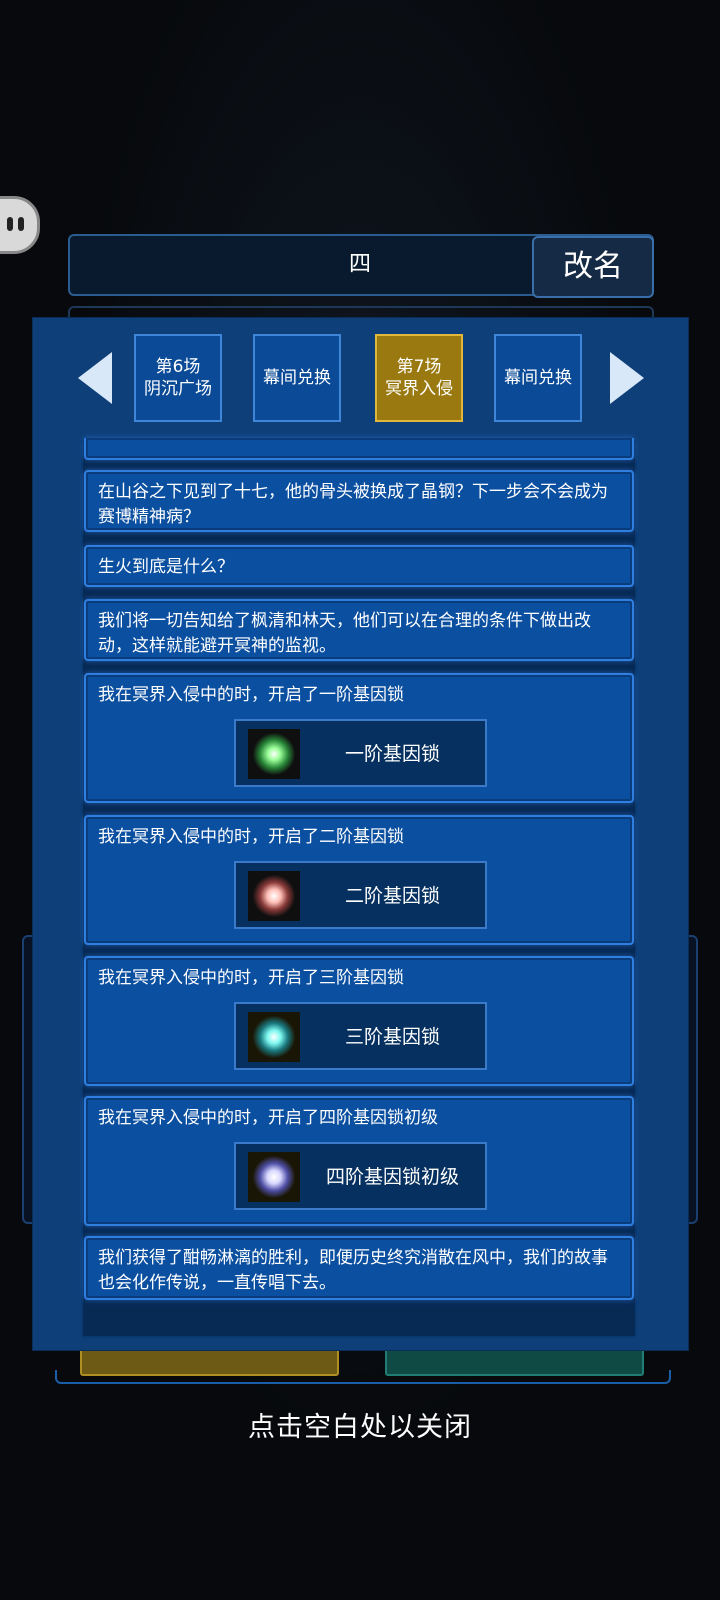 The height and width of the screenshot is (1600, 720). I want to click on cyan-star-icon, so click(274, 1037).